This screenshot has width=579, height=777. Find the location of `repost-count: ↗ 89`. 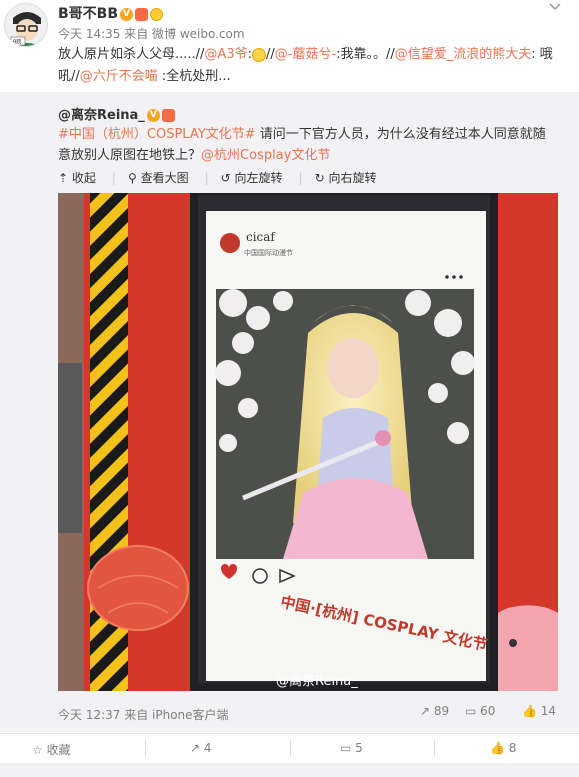

repost-count: ↗ 89 is located at coordinates (434, 711).